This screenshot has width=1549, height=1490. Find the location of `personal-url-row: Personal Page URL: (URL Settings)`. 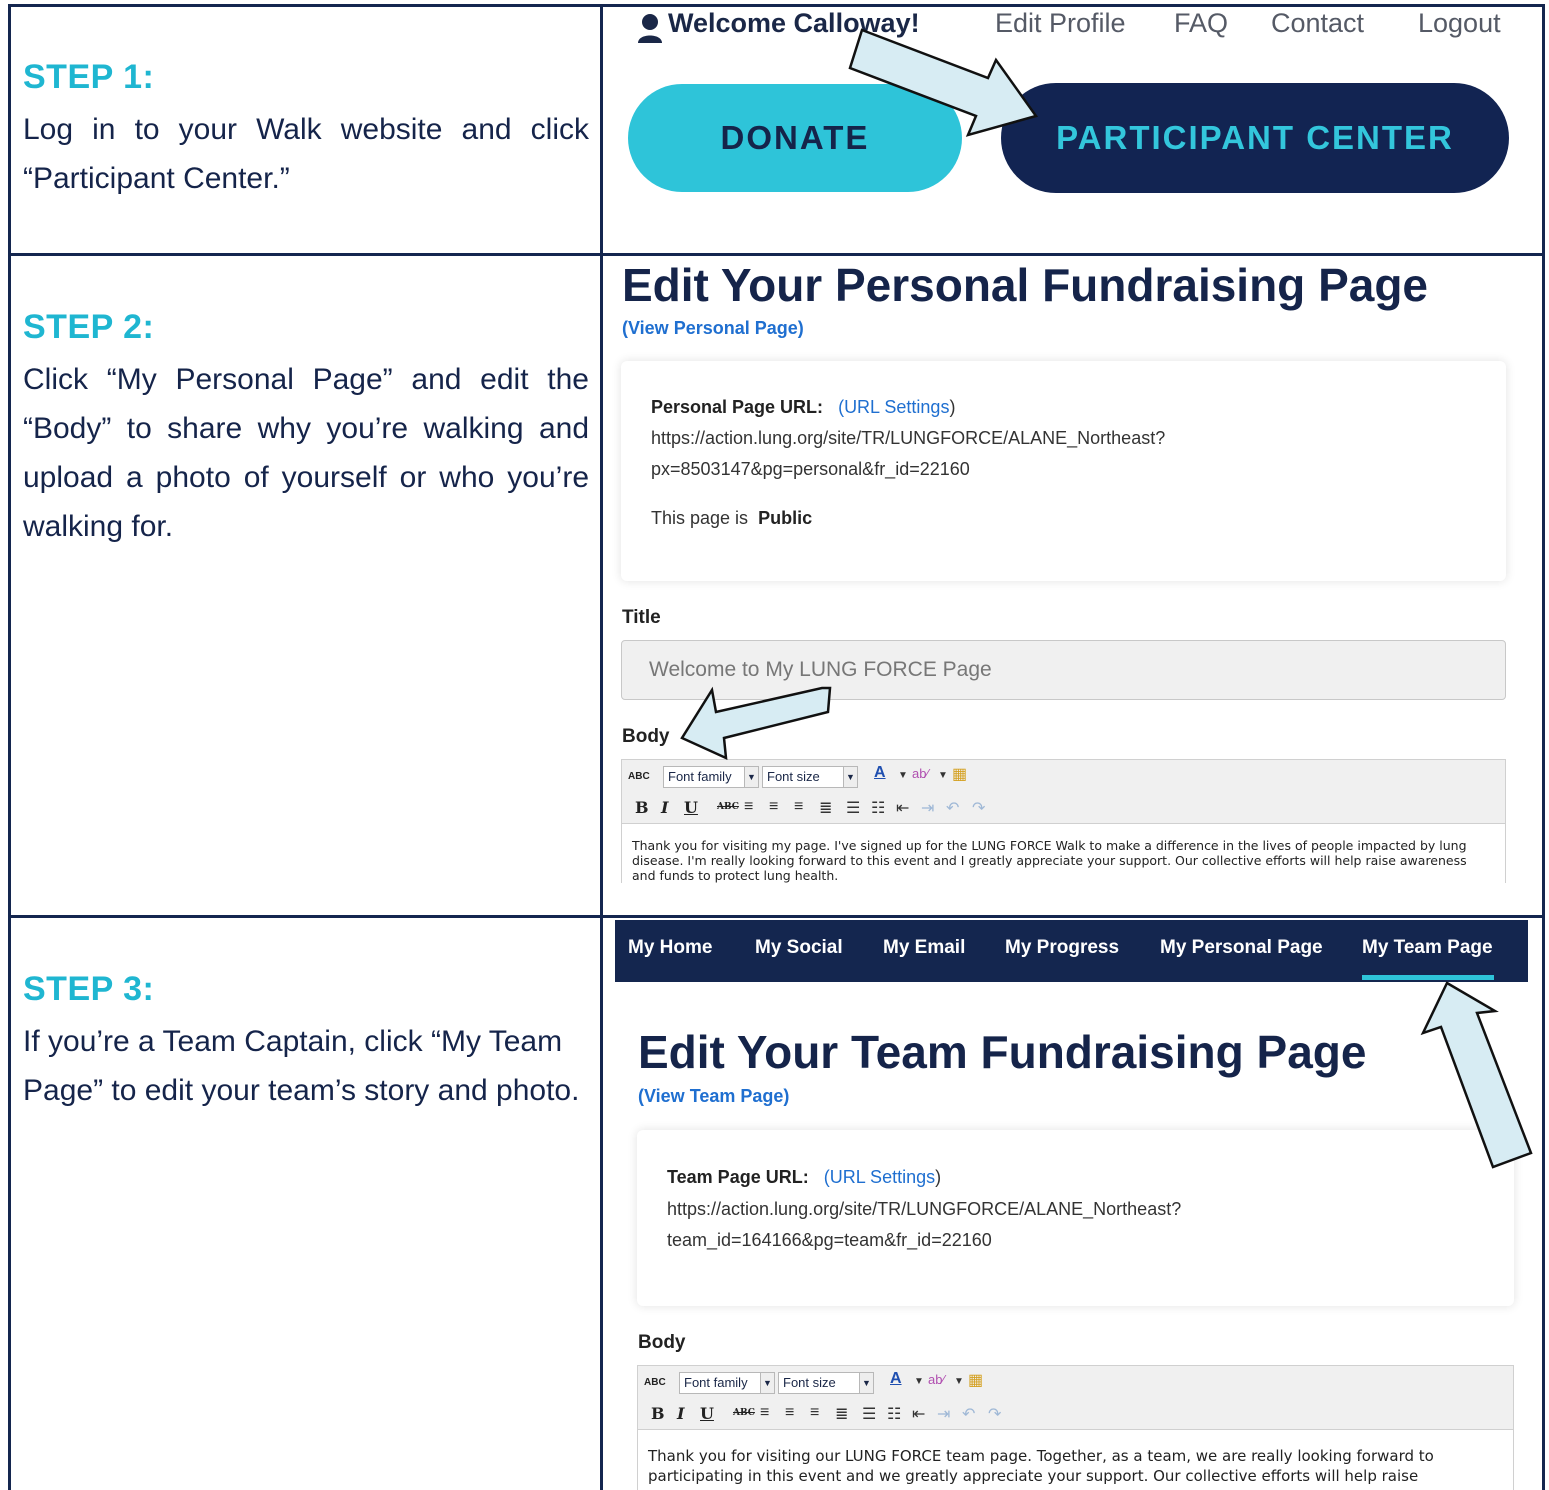

personal-url-row: Personal Page URL: (URL Settings) is located at coordinates (803, 407).